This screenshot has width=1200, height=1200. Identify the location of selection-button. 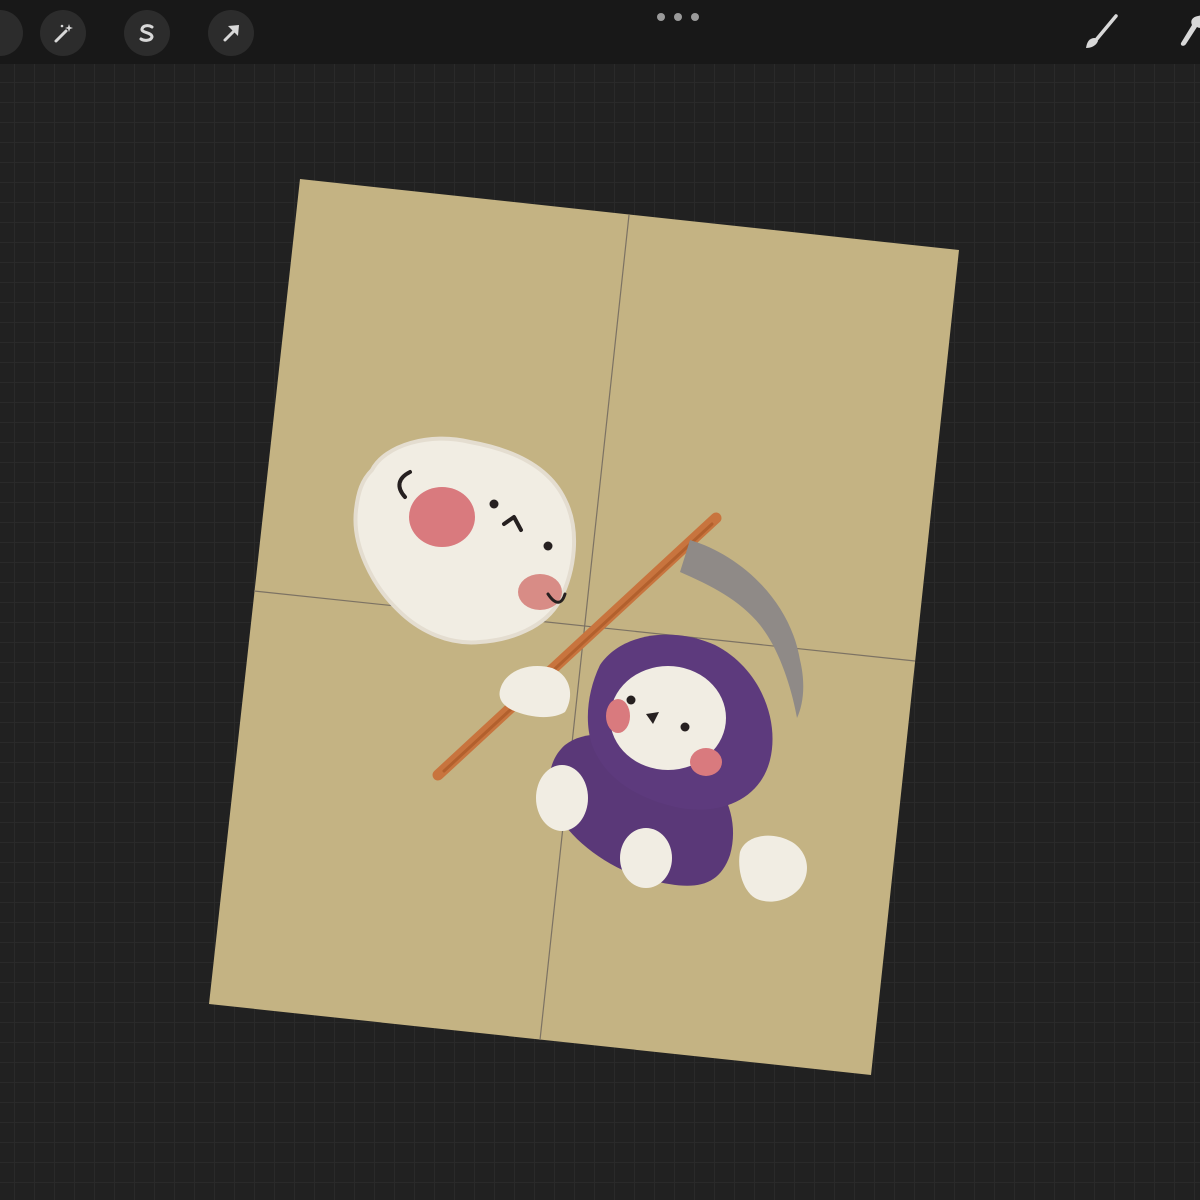
(147, 33).